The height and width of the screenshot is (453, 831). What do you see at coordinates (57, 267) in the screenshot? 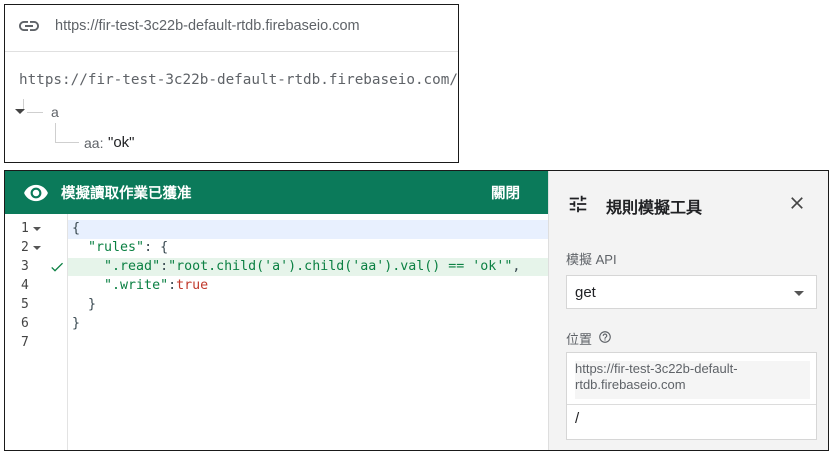
I see `check-icon` at bounding box center [57, 267].